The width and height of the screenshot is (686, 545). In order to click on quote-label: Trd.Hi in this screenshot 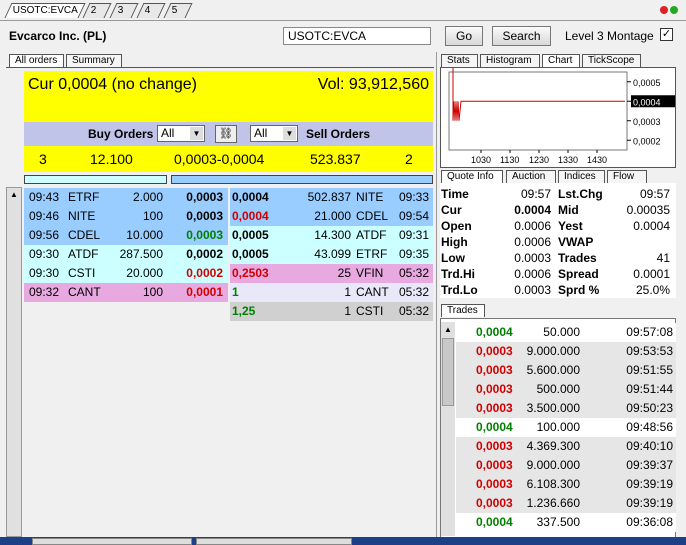, I will do `click(458, 274)`.